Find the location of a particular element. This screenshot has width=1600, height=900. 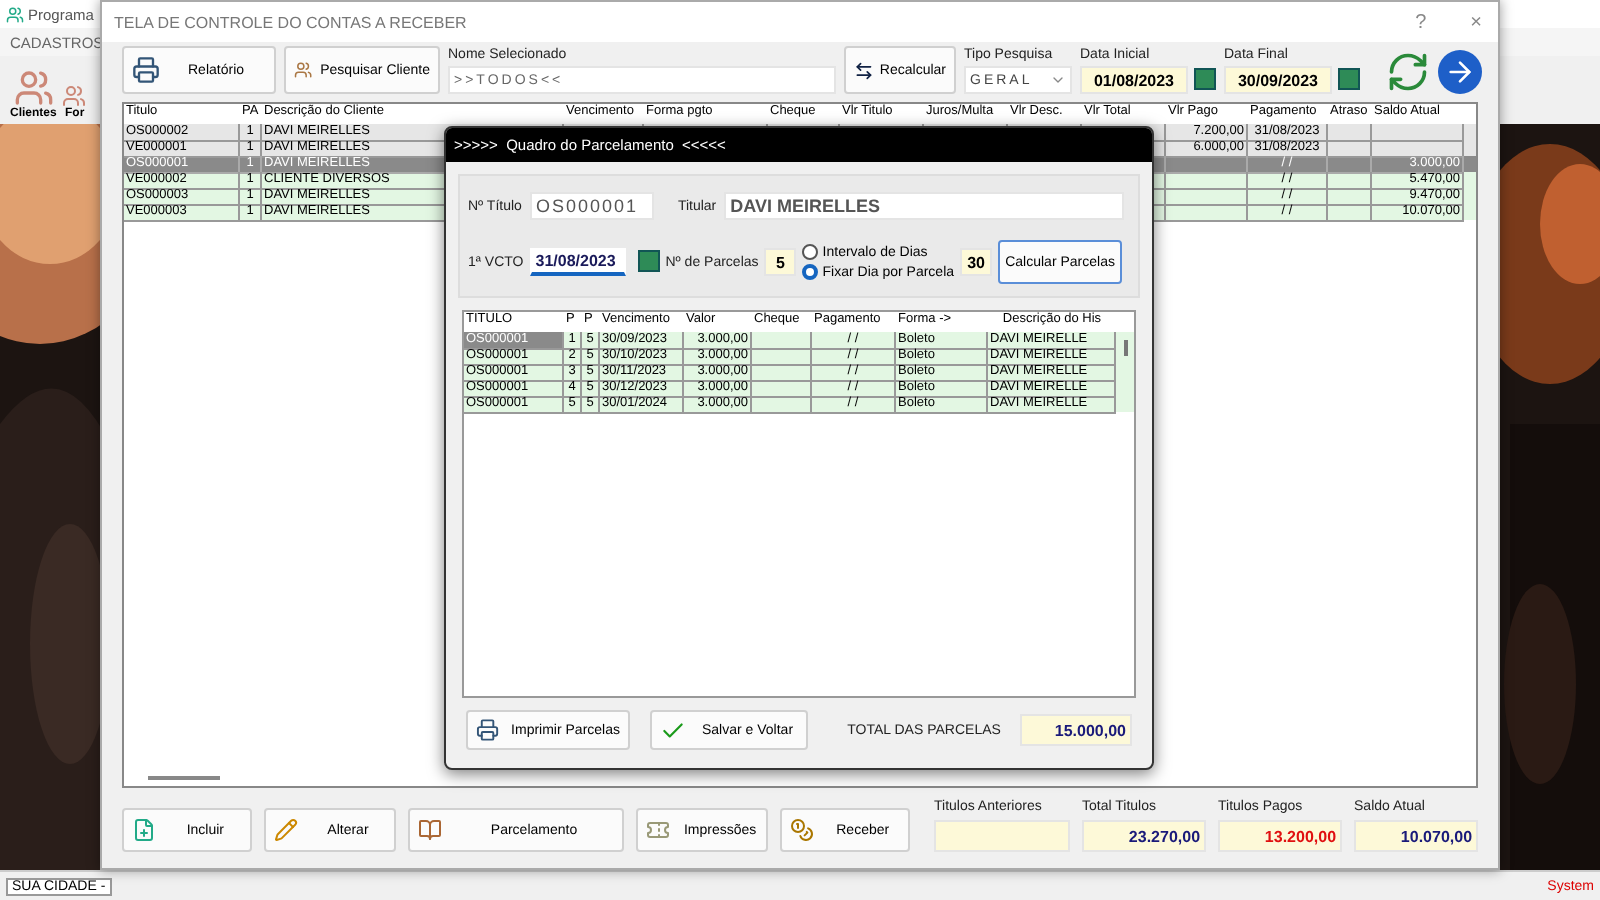

book-icon is located at coordinates (429, 830).